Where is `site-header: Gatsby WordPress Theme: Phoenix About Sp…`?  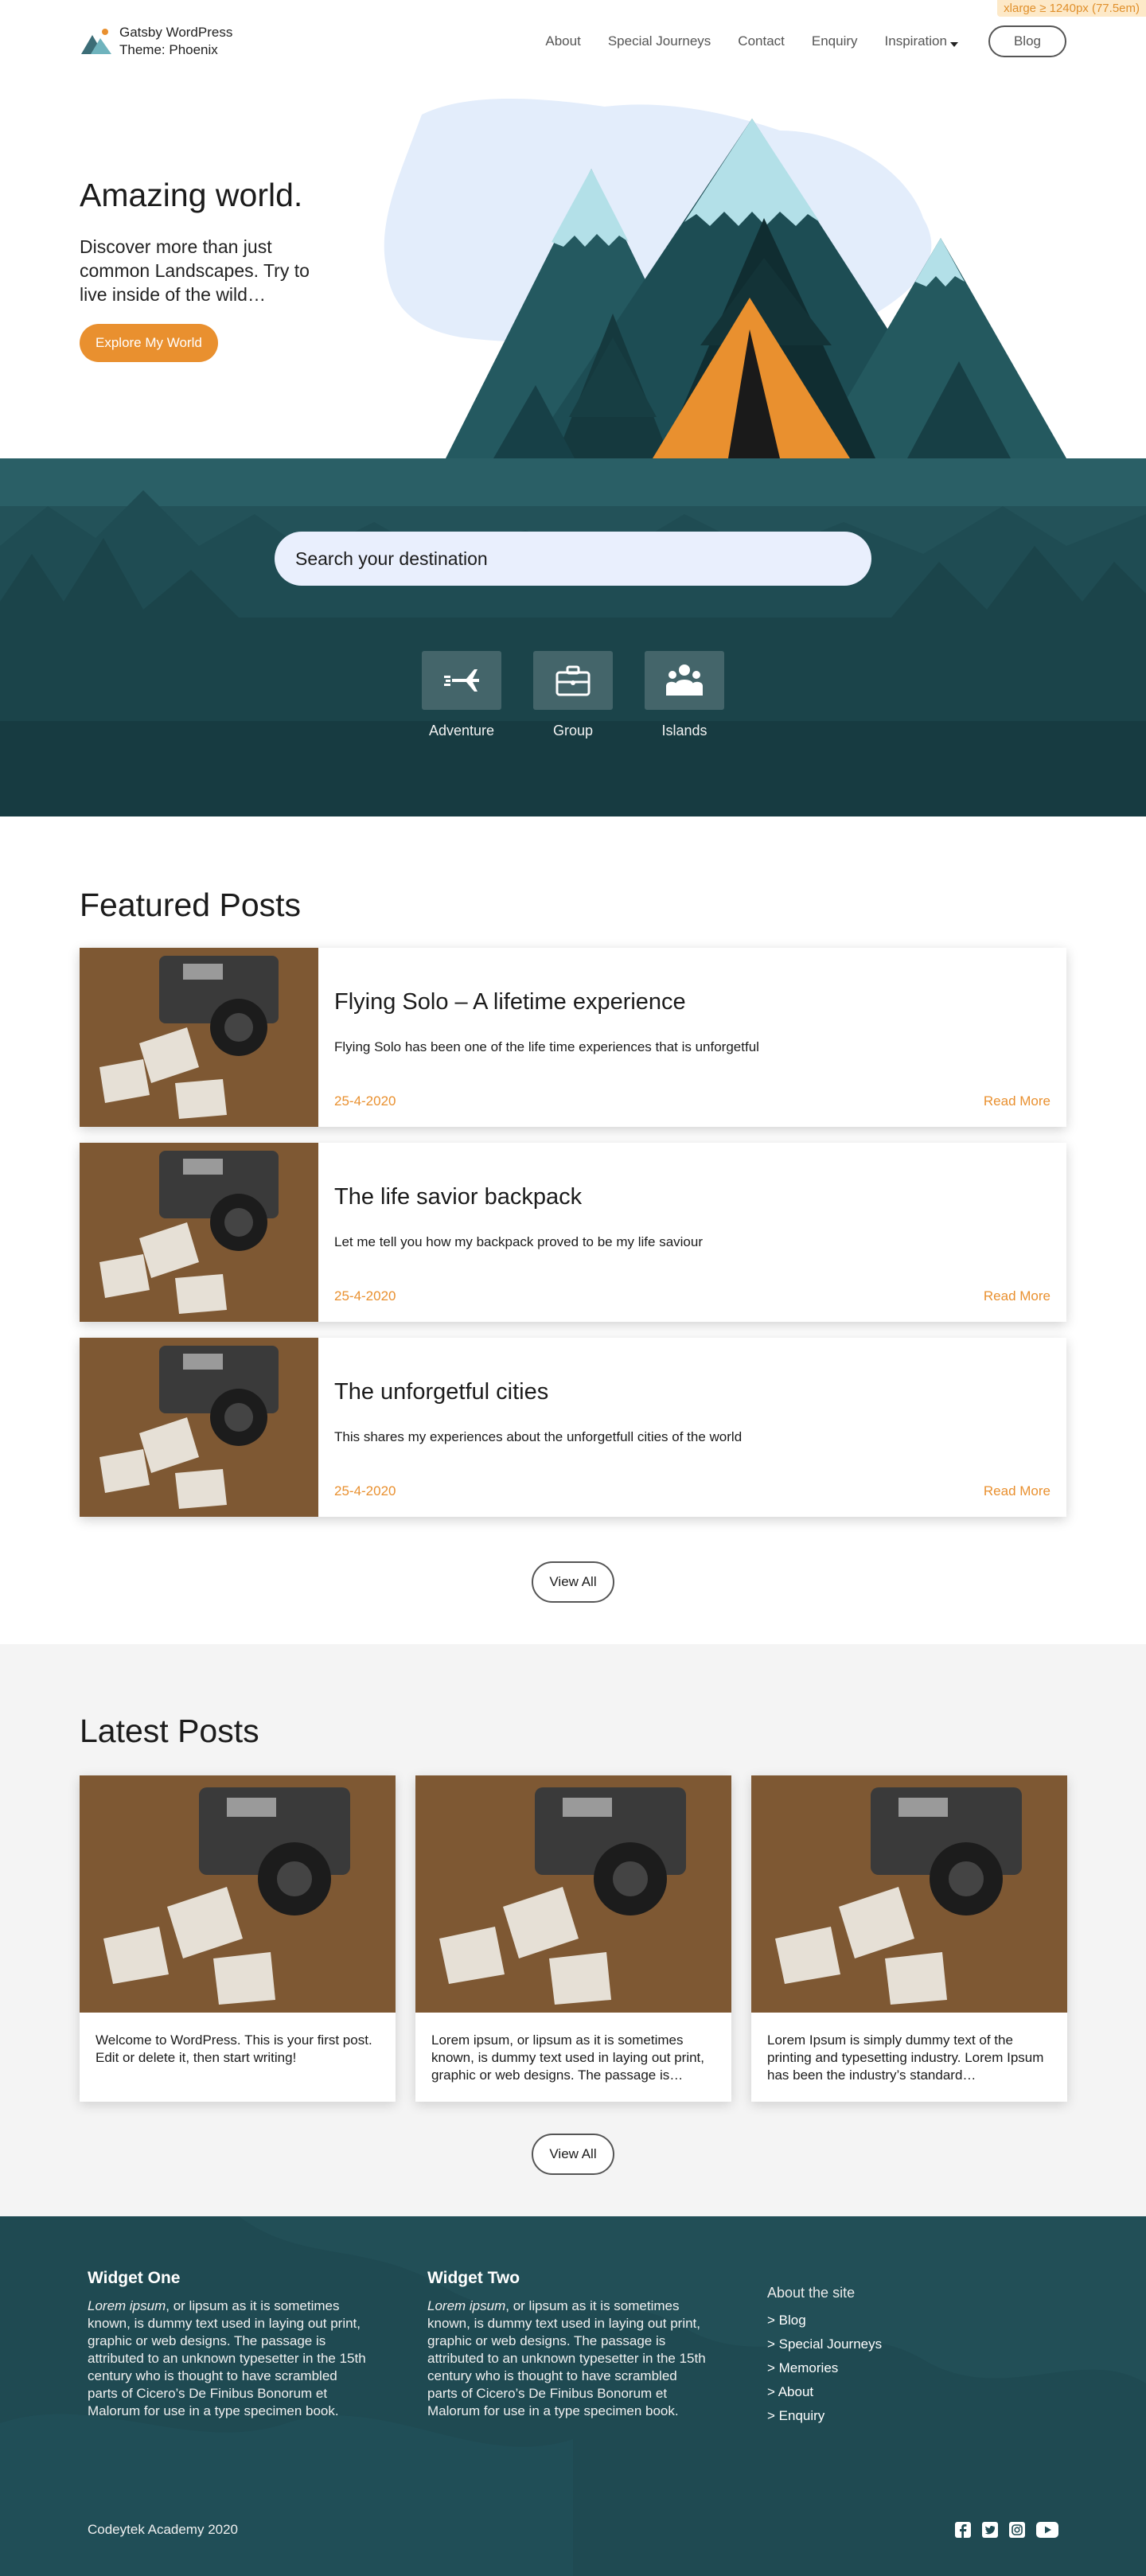 site-header: Gatsby WordPress Theme: Phoenix About Sp… is located at coordinates (573, 41).